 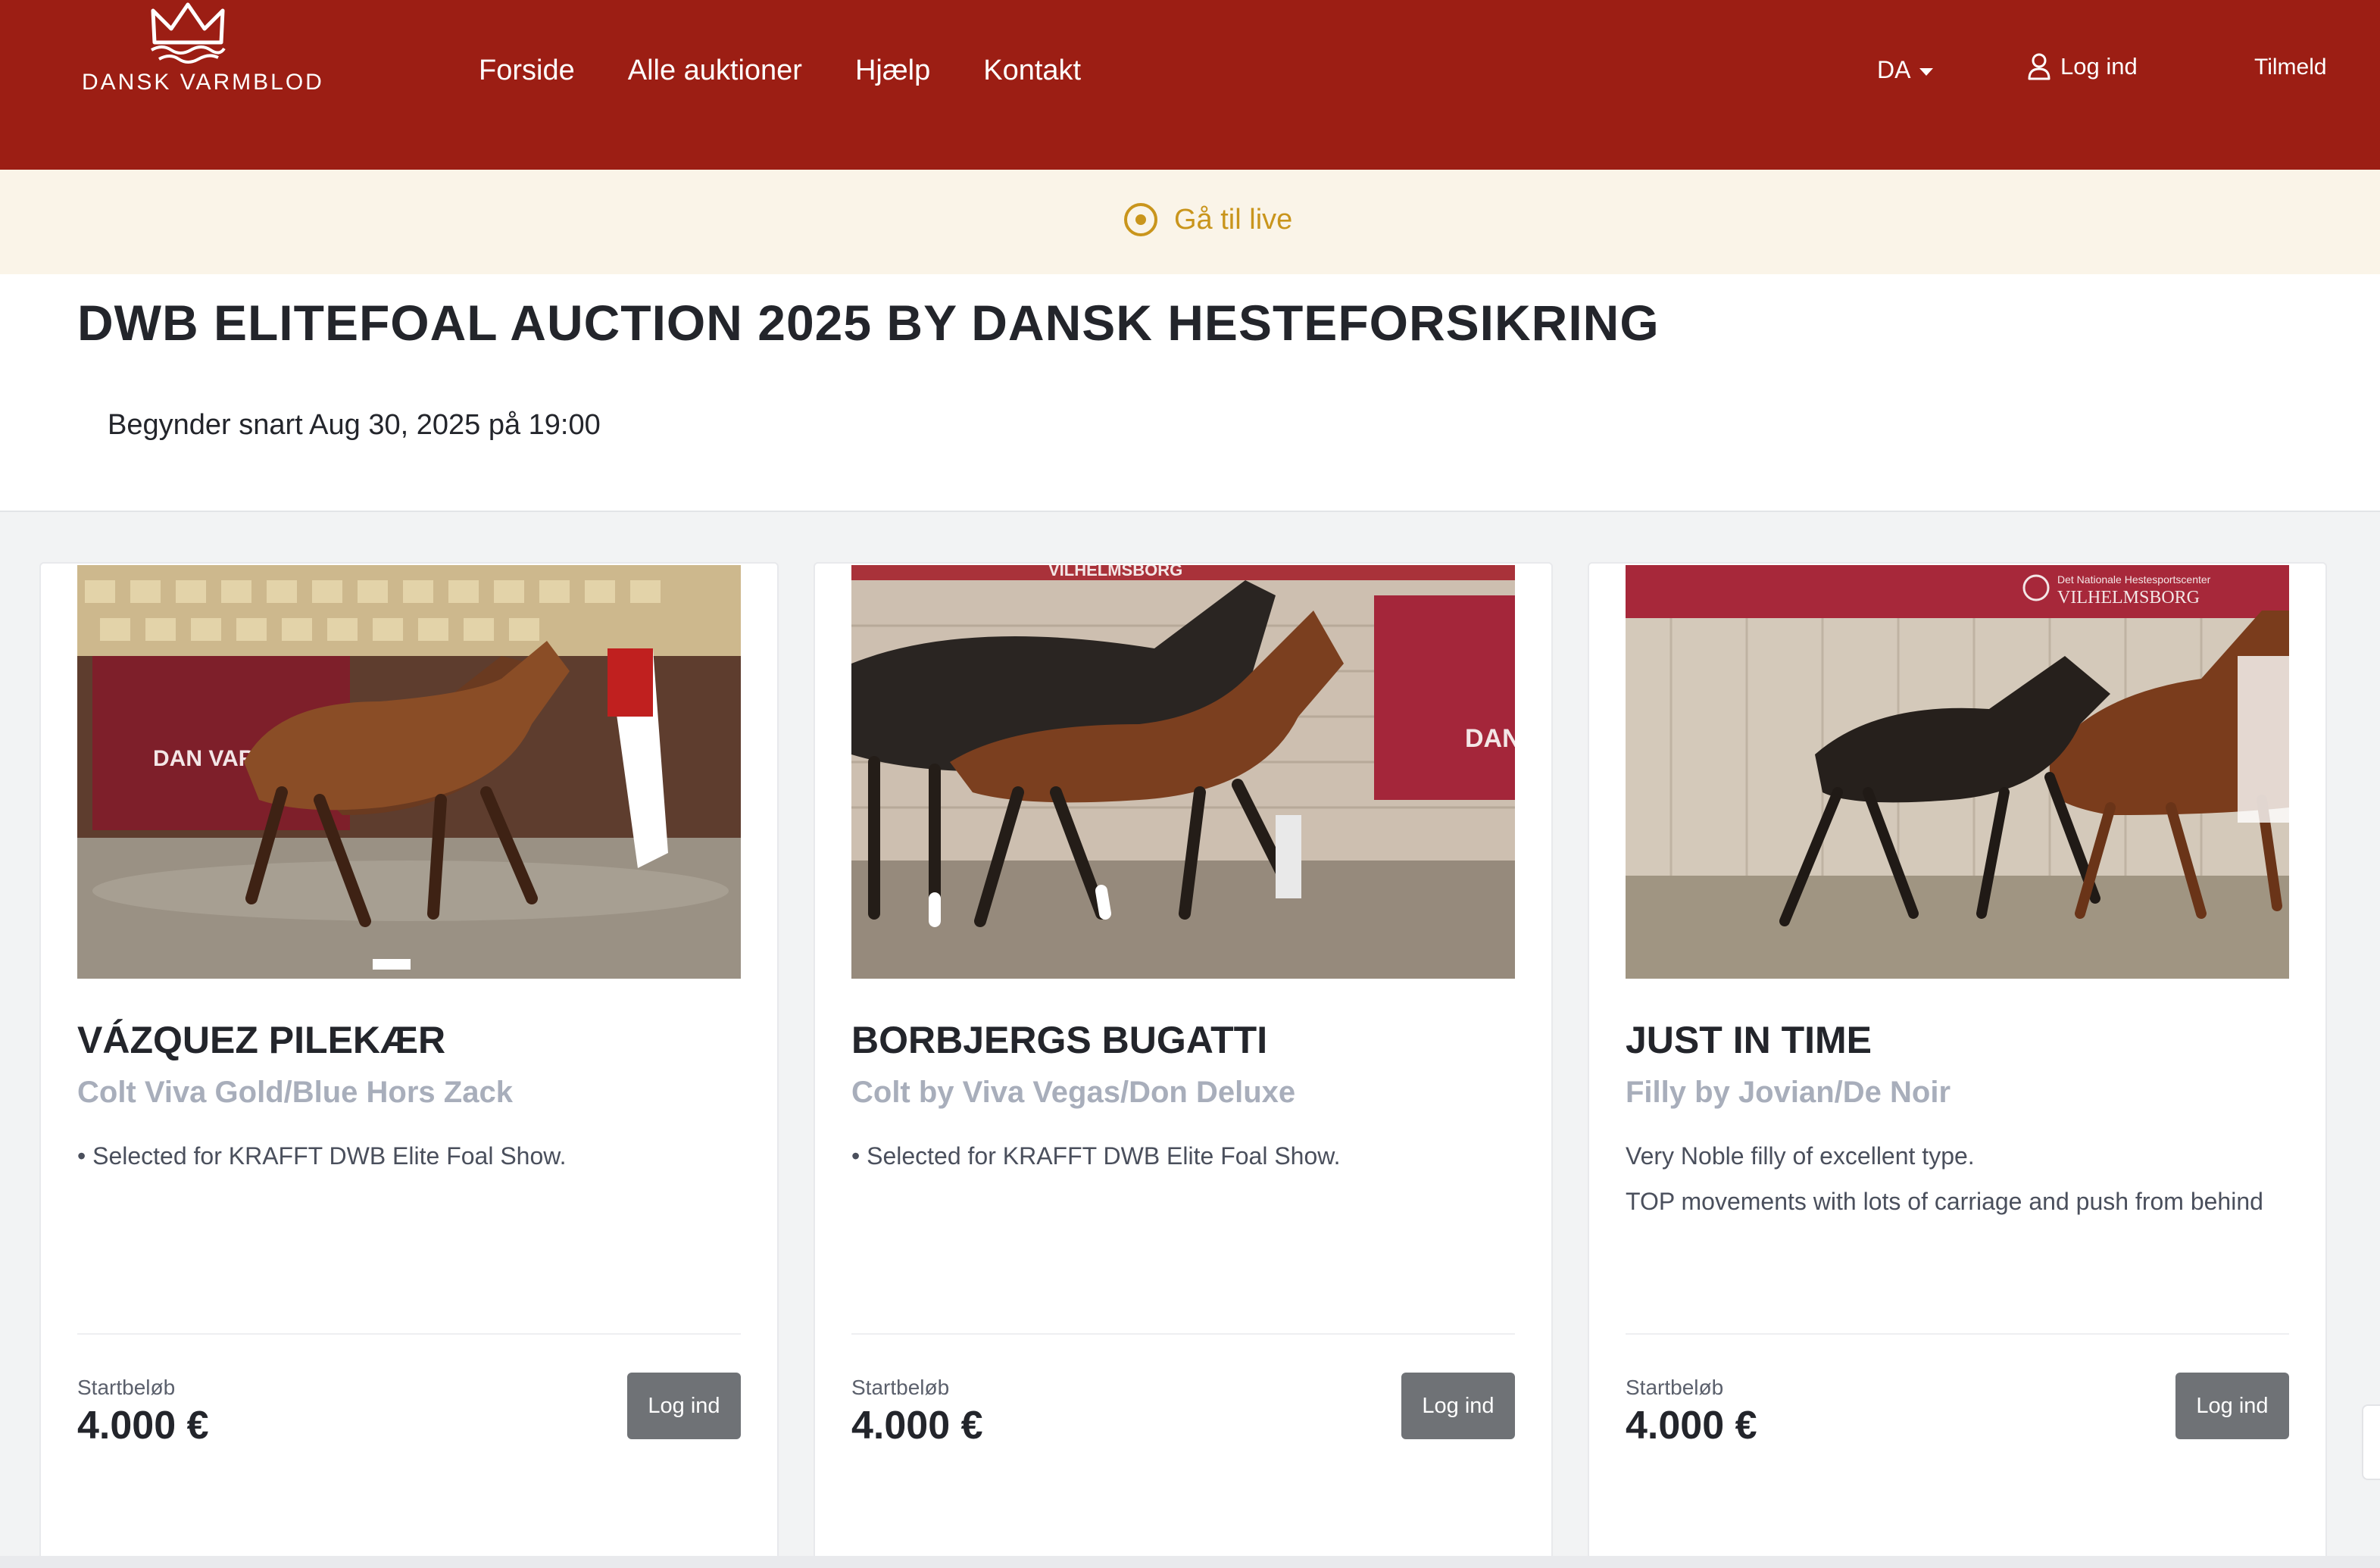 I want to click on lot-pedigree: Colt Viva Gold/Blue Hors Zack, so click(x=295, y=1093).